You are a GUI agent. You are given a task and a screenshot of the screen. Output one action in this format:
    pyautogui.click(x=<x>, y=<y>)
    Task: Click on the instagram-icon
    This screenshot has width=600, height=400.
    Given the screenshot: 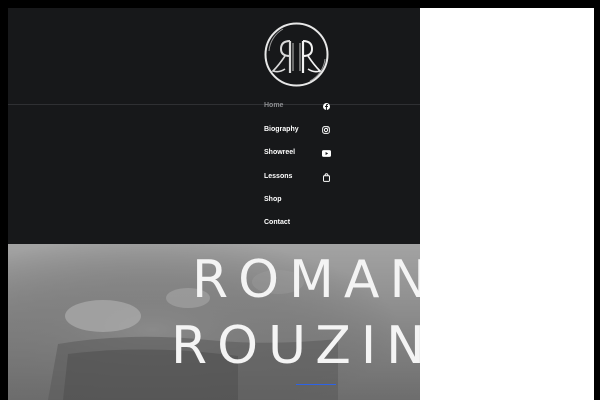 What is the action you would take?
    pyautogui.click(x=326, y=130)
    